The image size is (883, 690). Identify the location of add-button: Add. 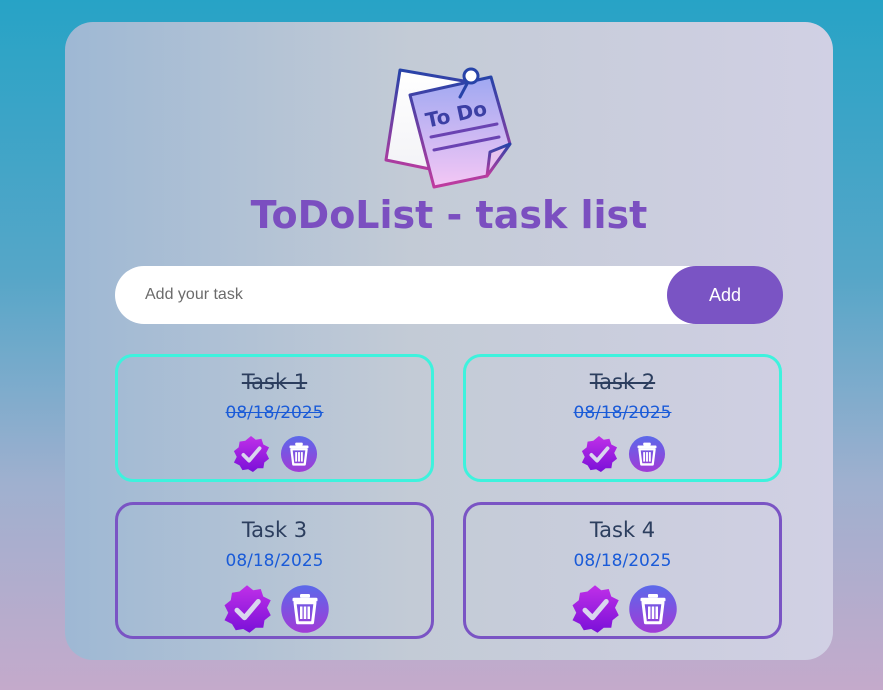
(725, 295).